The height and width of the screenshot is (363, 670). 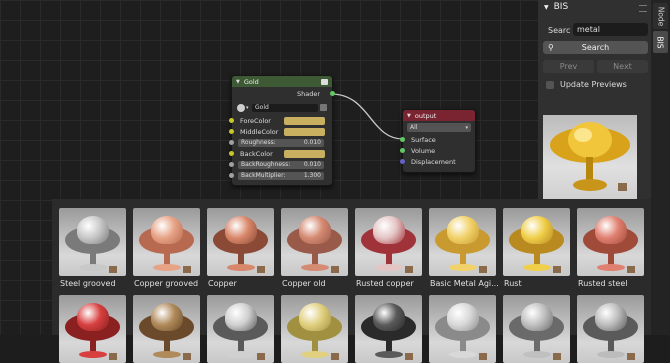 I want to click on forecolor-swatch, so click(x=304, y=120).